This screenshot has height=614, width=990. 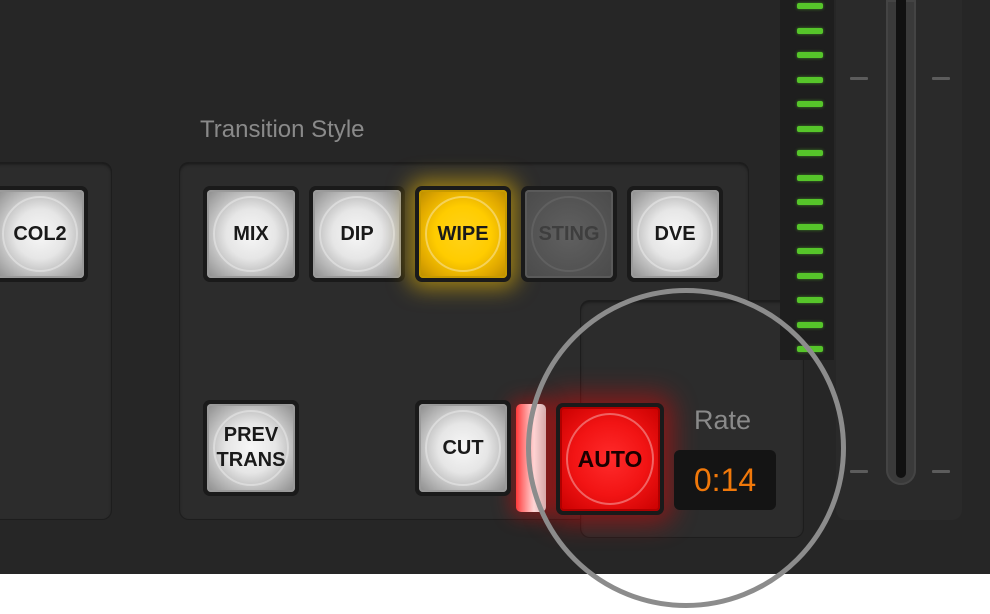 I want to click on sting-button: STING, so click(x=569, y=234).